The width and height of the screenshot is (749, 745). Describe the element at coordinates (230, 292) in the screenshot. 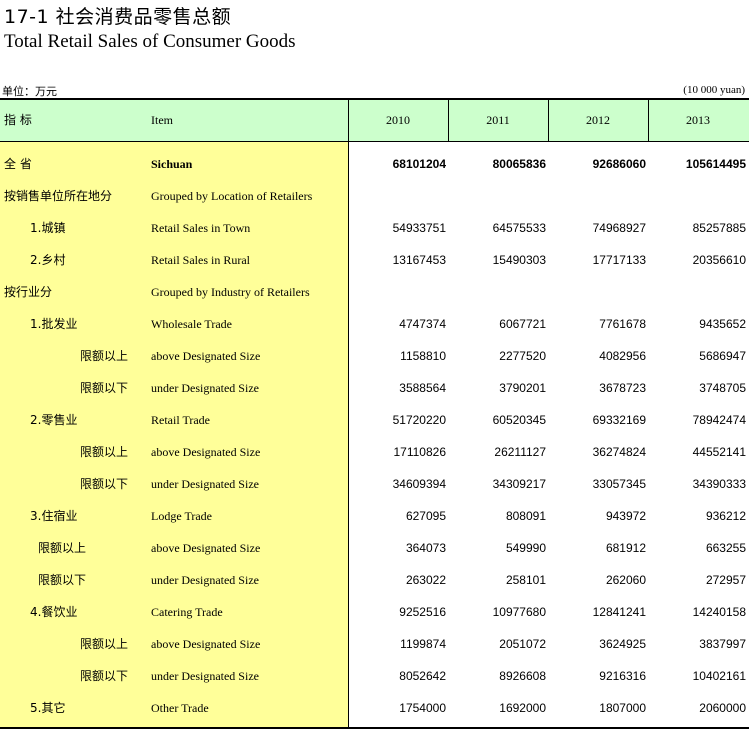

I see `row-label-english: Grouped by Industry of Retailers` at that location.